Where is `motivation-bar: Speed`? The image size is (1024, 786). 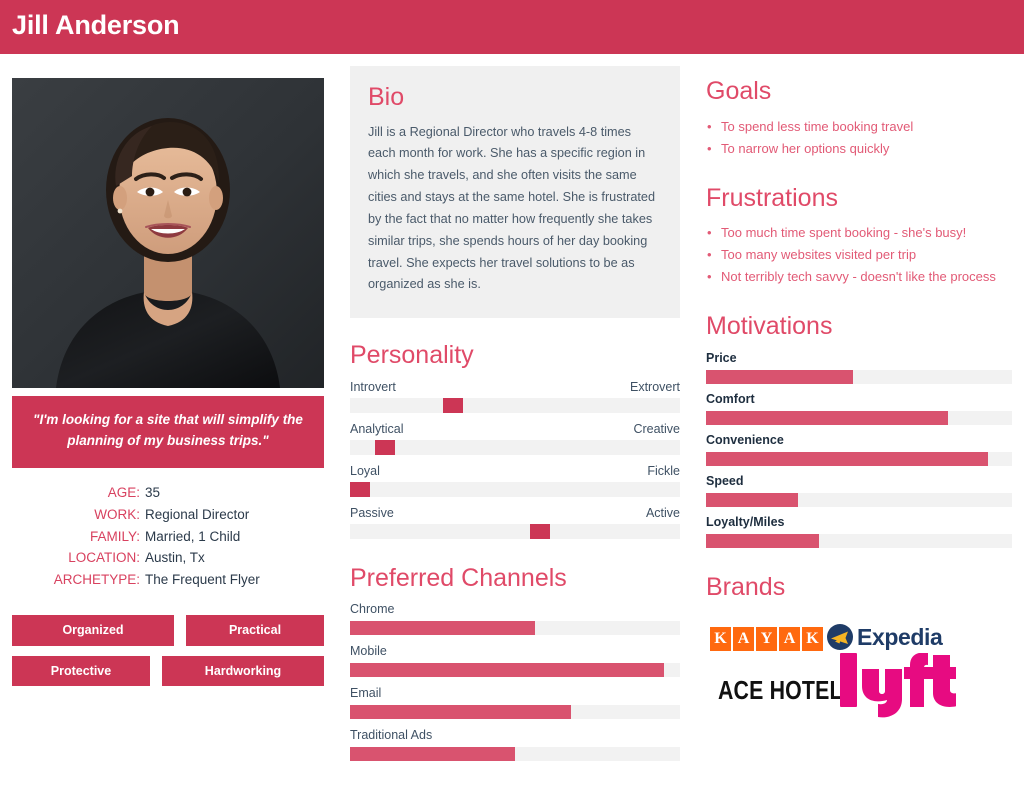
motivation-bar: Speed is located at coordinates (859, 490).